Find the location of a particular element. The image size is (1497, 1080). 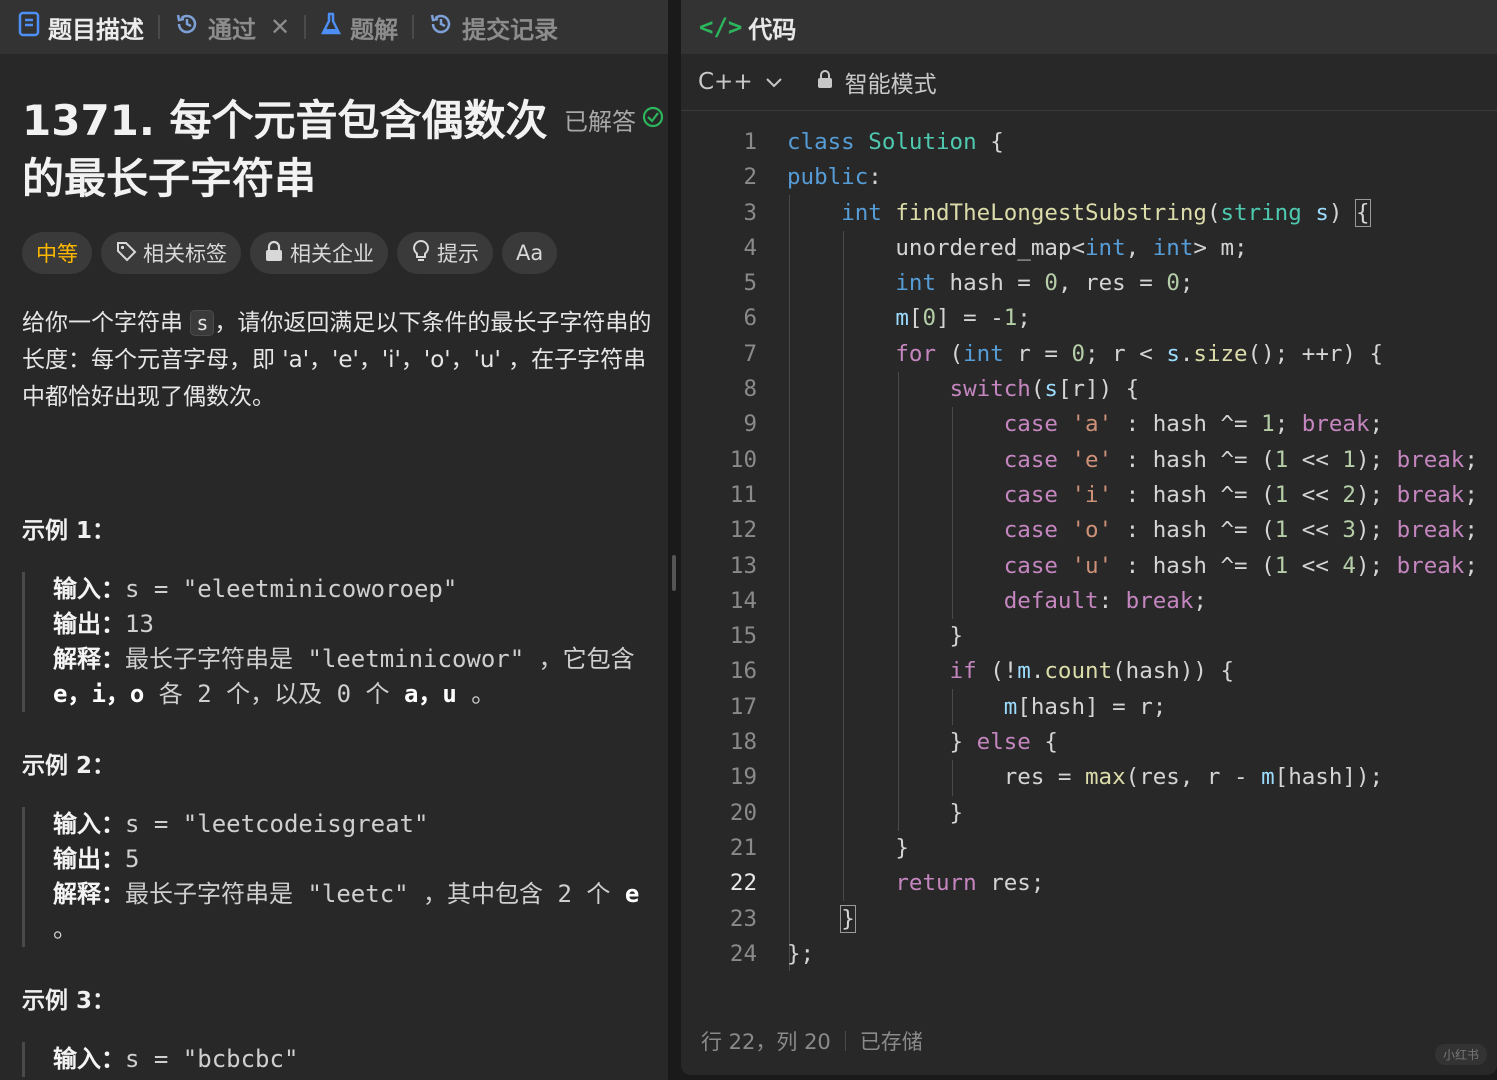

explanation-bold: e is located at coordinates (632, 894).